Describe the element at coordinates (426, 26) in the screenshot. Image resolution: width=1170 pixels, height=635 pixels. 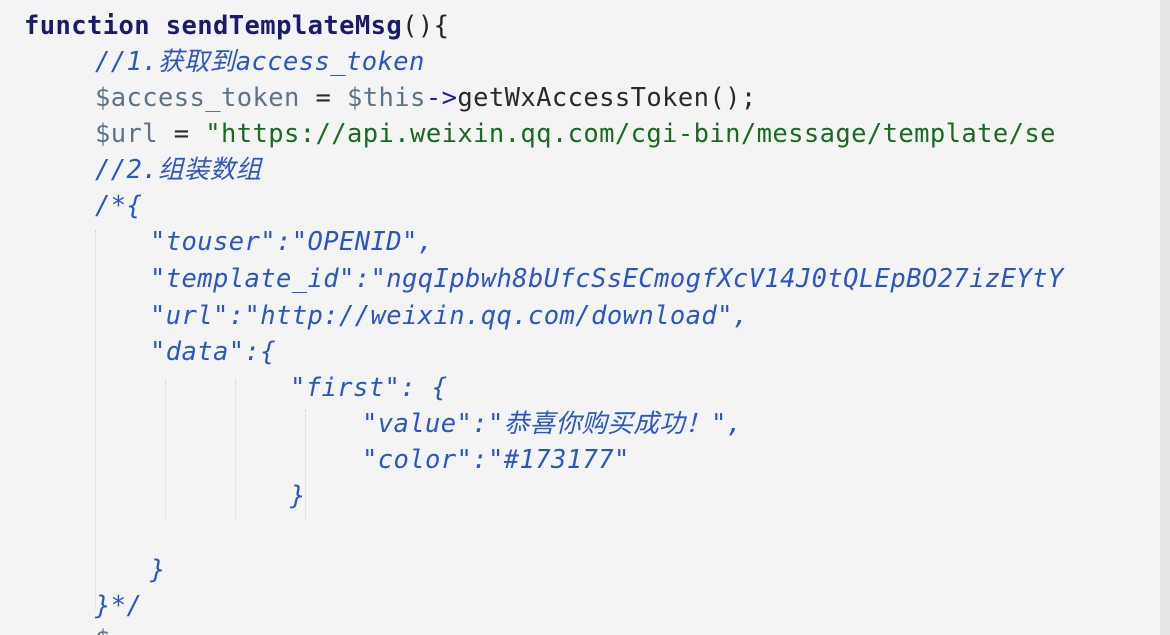
I see `punctuation: (){` at that location.